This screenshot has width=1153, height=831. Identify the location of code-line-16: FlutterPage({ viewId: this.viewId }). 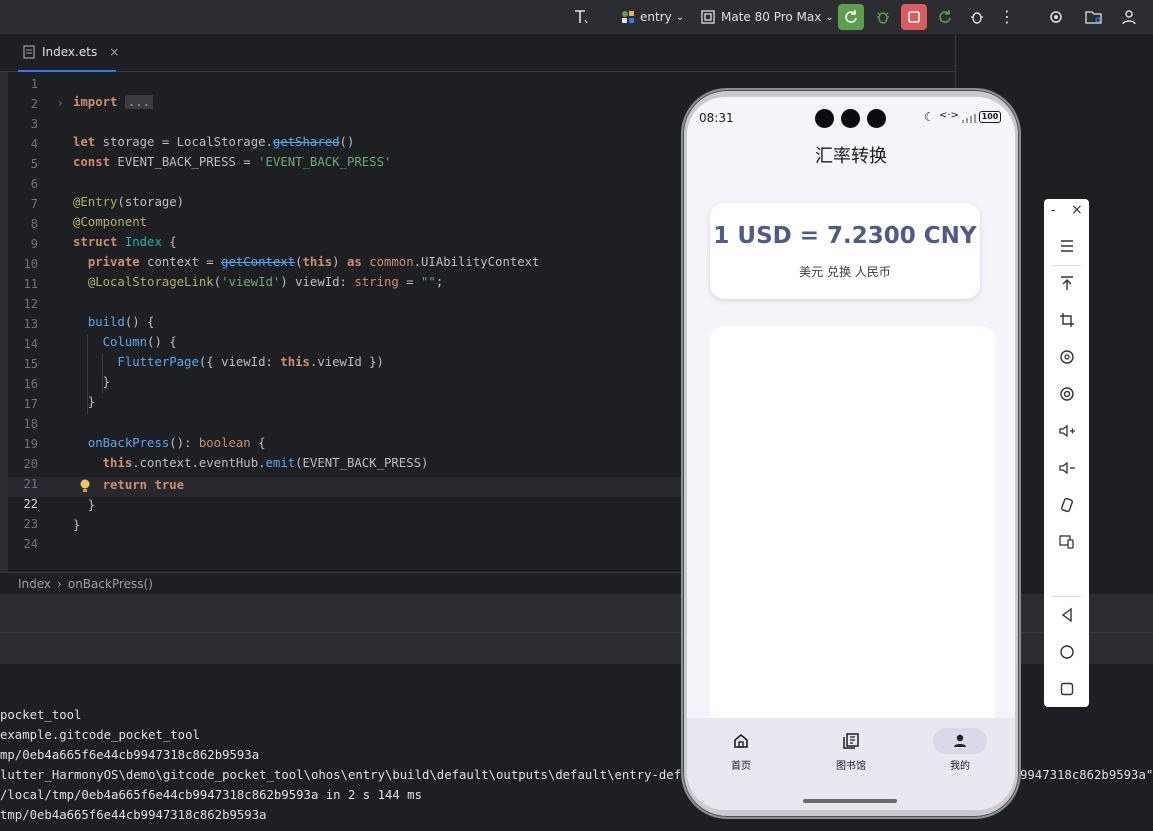
(250, 362).